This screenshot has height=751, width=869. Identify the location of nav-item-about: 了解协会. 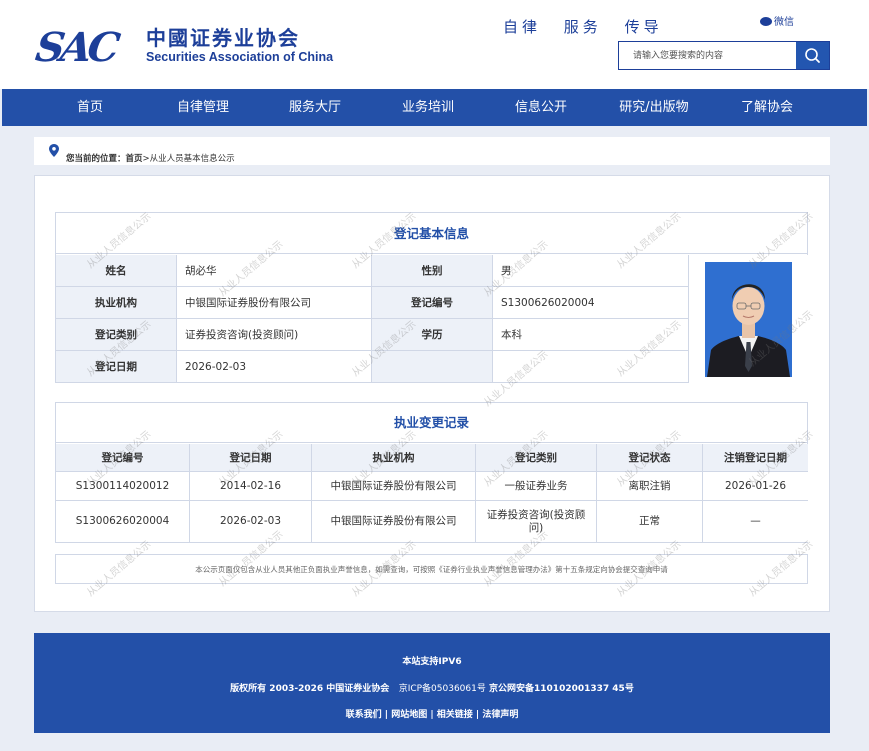
(767, 107).